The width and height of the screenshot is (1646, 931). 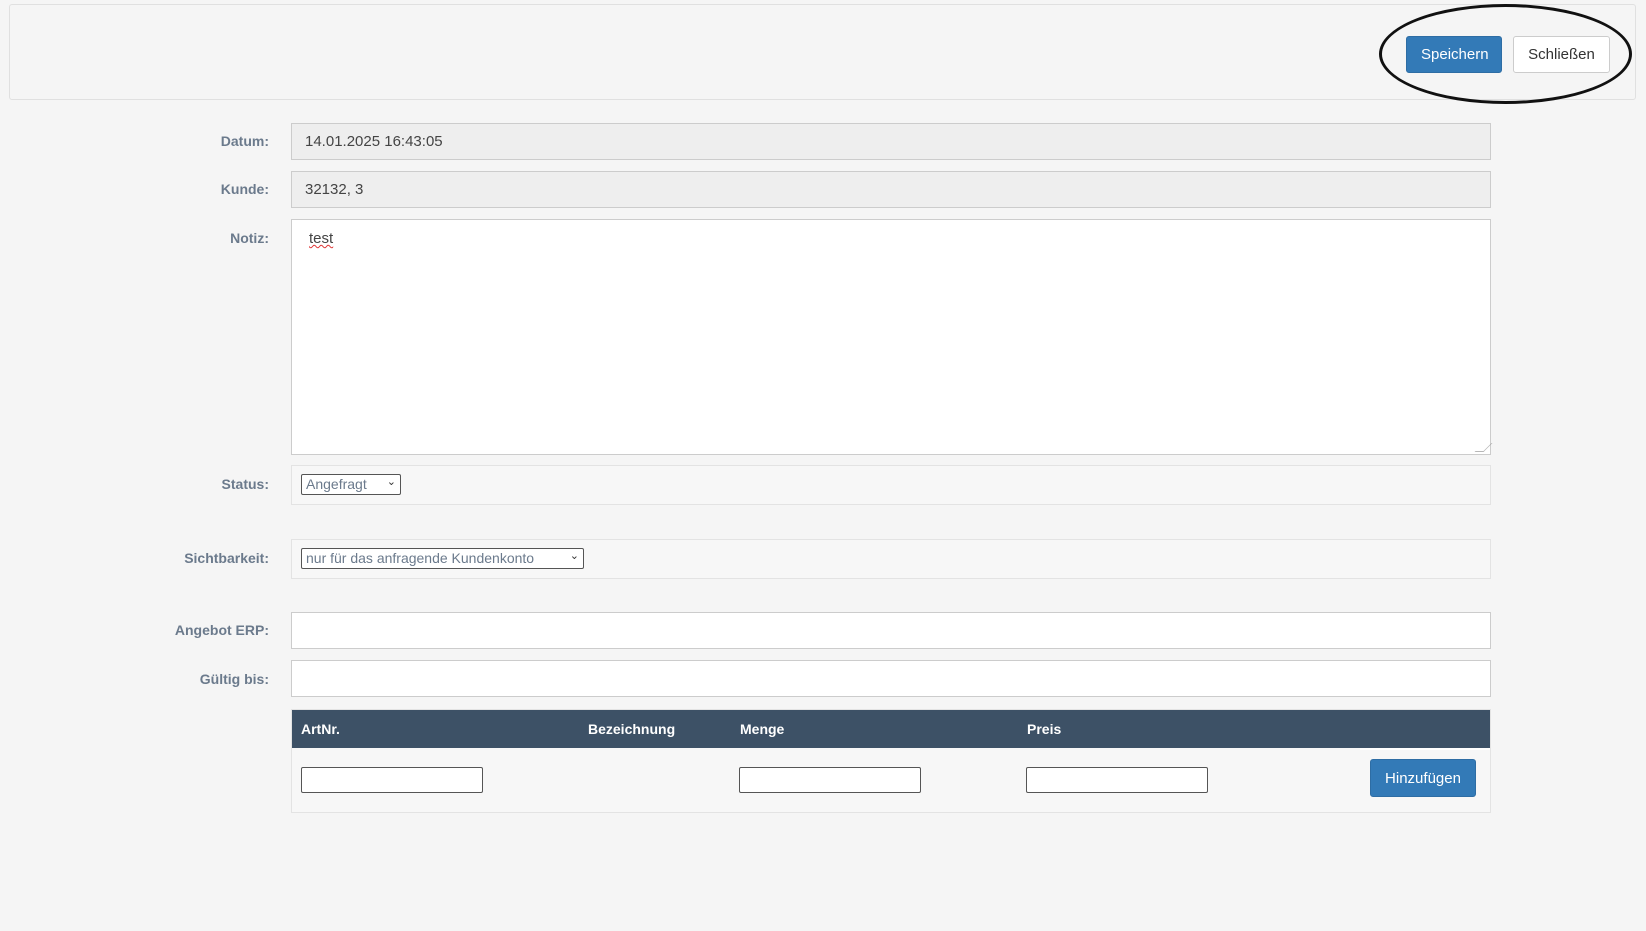 What do you see at coordinates (244, 141) in the screenshot?
I see `datum-label: Datum:` at bounding box center [244, 141].